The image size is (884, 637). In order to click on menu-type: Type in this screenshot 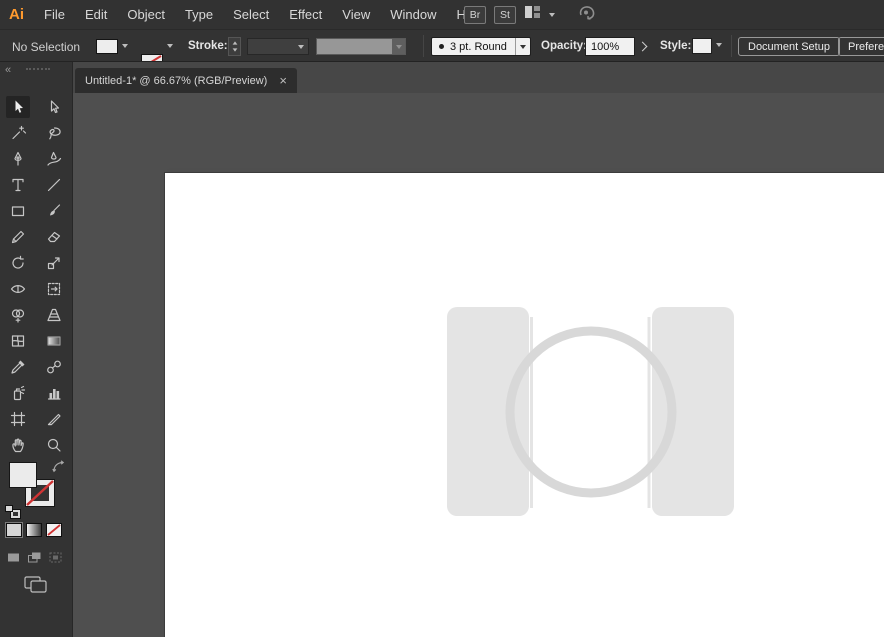, I will do `click(199, 14)`.